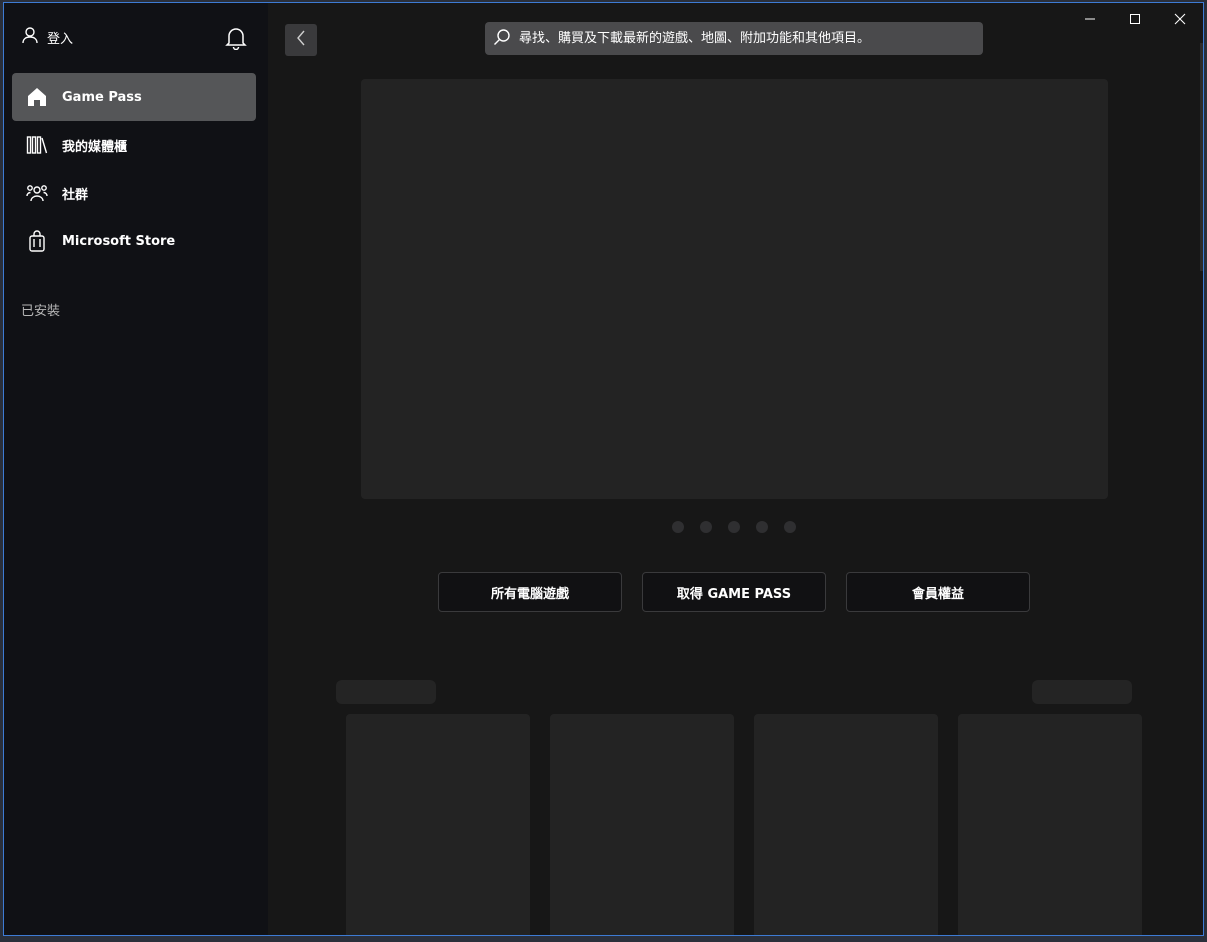  I want to click on sidebar-item-microsoft-store: Microsoft Store, so click(134, 241).